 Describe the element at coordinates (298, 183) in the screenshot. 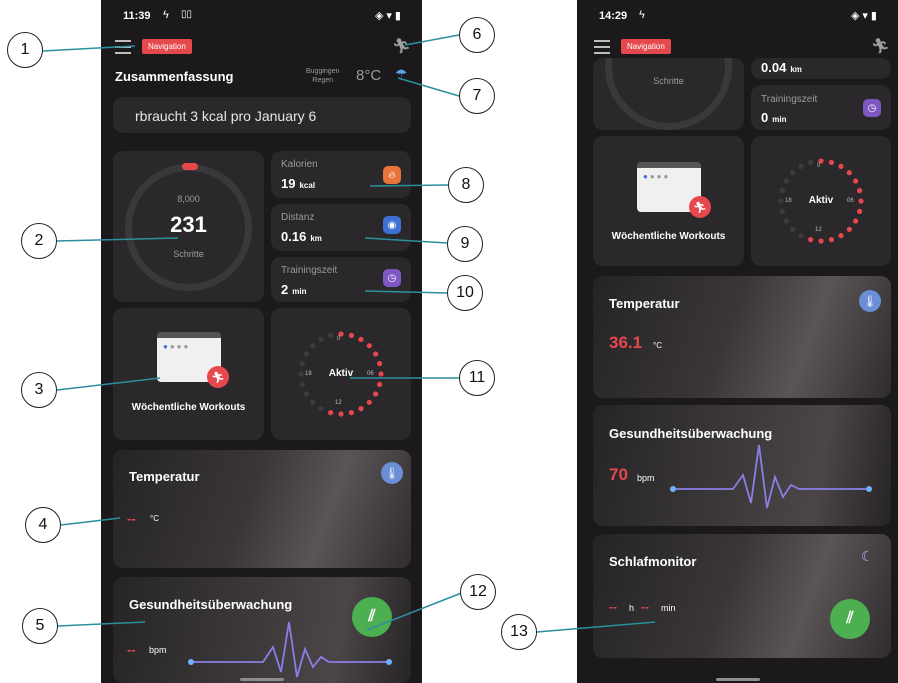

I see `calories-value: 19 kcal` at that location.